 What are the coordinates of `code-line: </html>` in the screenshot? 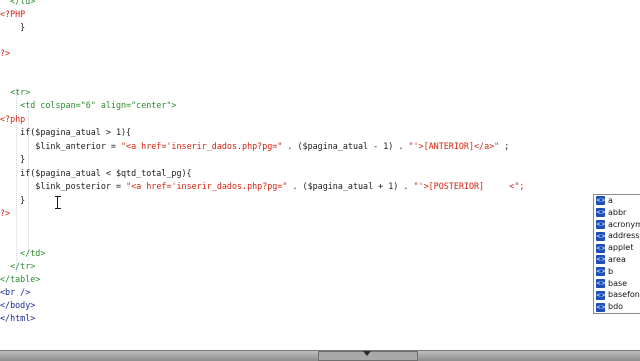 It's located at (17, 318).